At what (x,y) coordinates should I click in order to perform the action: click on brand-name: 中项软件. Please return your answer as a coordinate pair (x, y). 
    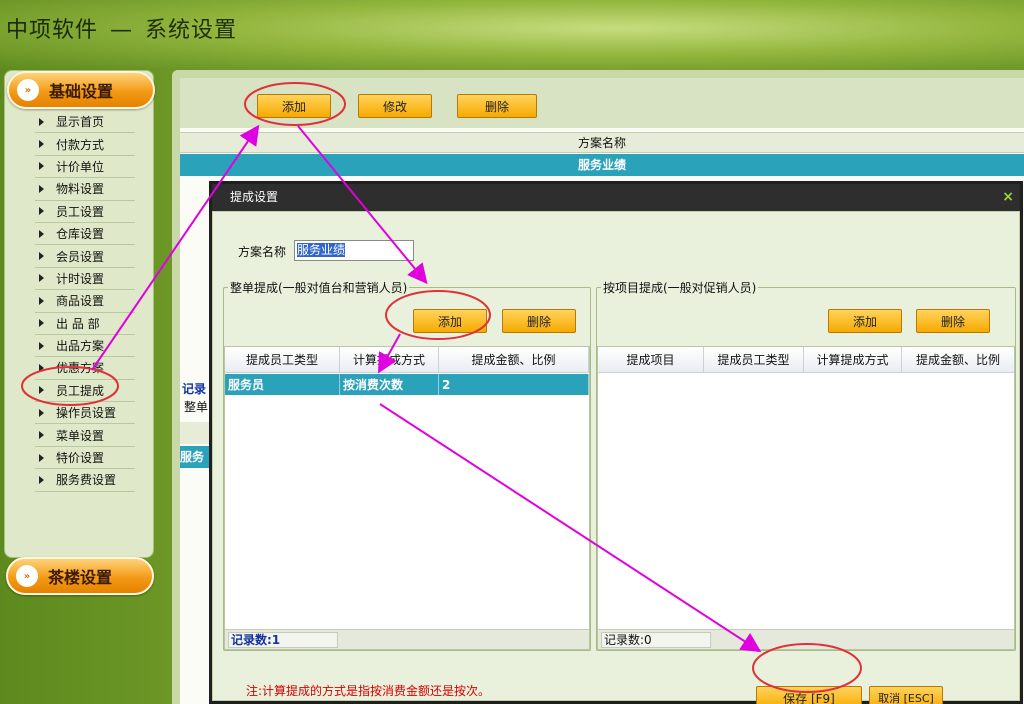
    Looking at the image, I should click on (52, 30).